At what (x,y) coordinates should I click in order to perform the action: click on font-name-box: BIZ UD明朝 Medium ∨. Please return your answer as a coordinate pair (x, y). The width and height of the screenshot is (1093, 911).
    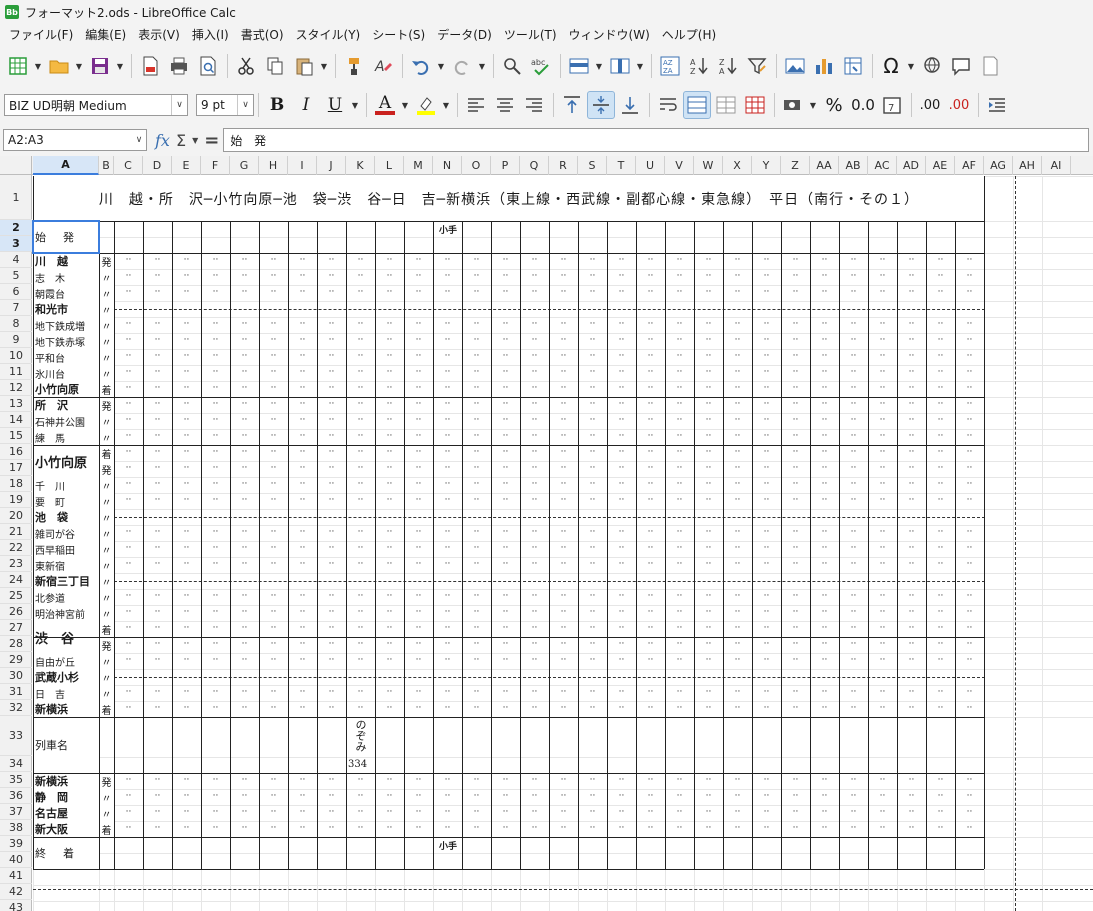
    Looking at the image, I should click on (96, 105).